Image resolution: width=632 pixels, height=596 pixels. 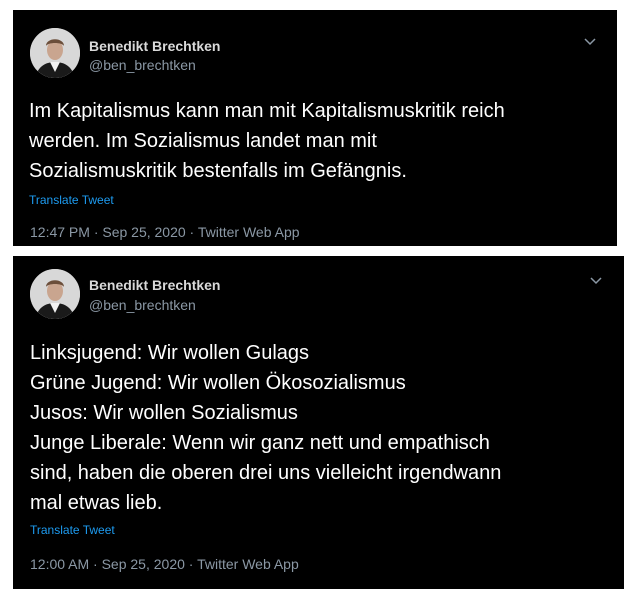 What do you see at coordinates (164, 413) in the screenshot?
I see `tweet-text-line: Jusos: Wir wollen Sozialismus` at bounding box center [164, 413].